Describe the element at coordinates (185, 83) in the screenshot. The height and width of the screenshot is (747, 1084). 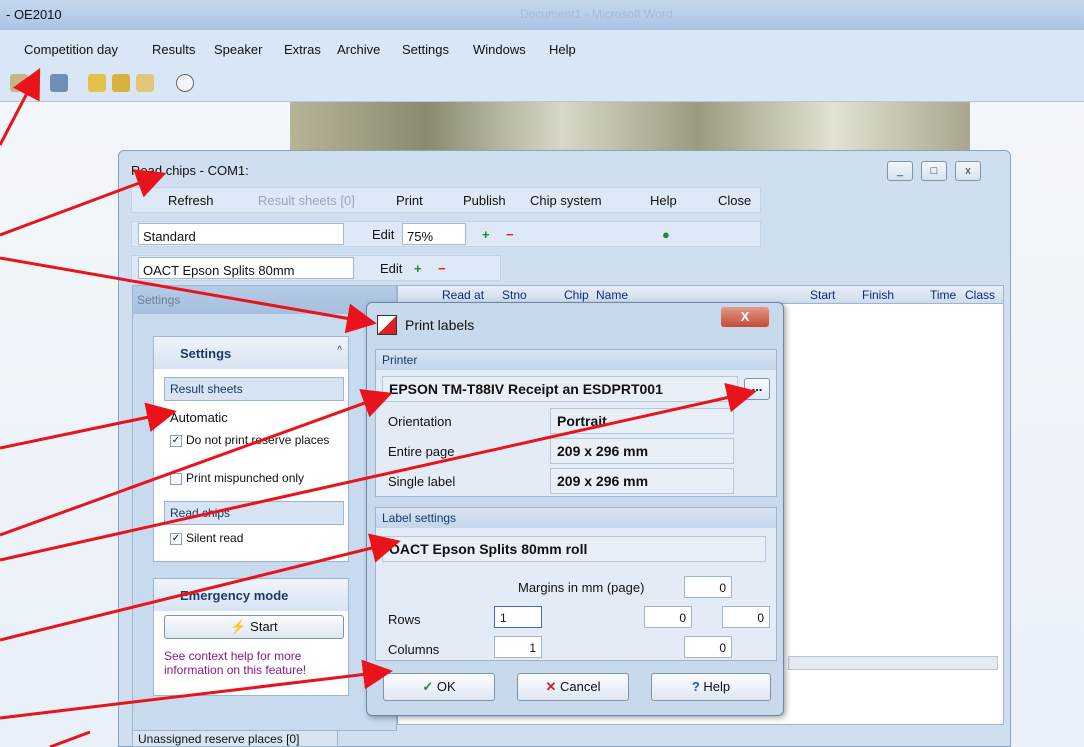
I see `stopwatch-icon` at that location.